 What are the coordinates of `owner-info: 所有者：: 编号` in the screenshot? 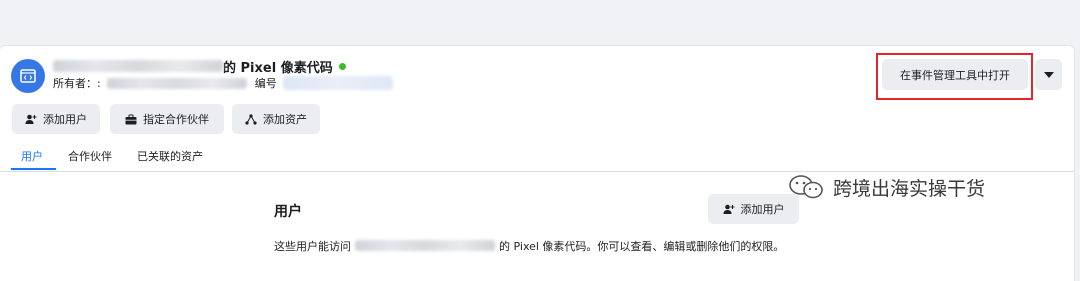 It's located at (223, 83).